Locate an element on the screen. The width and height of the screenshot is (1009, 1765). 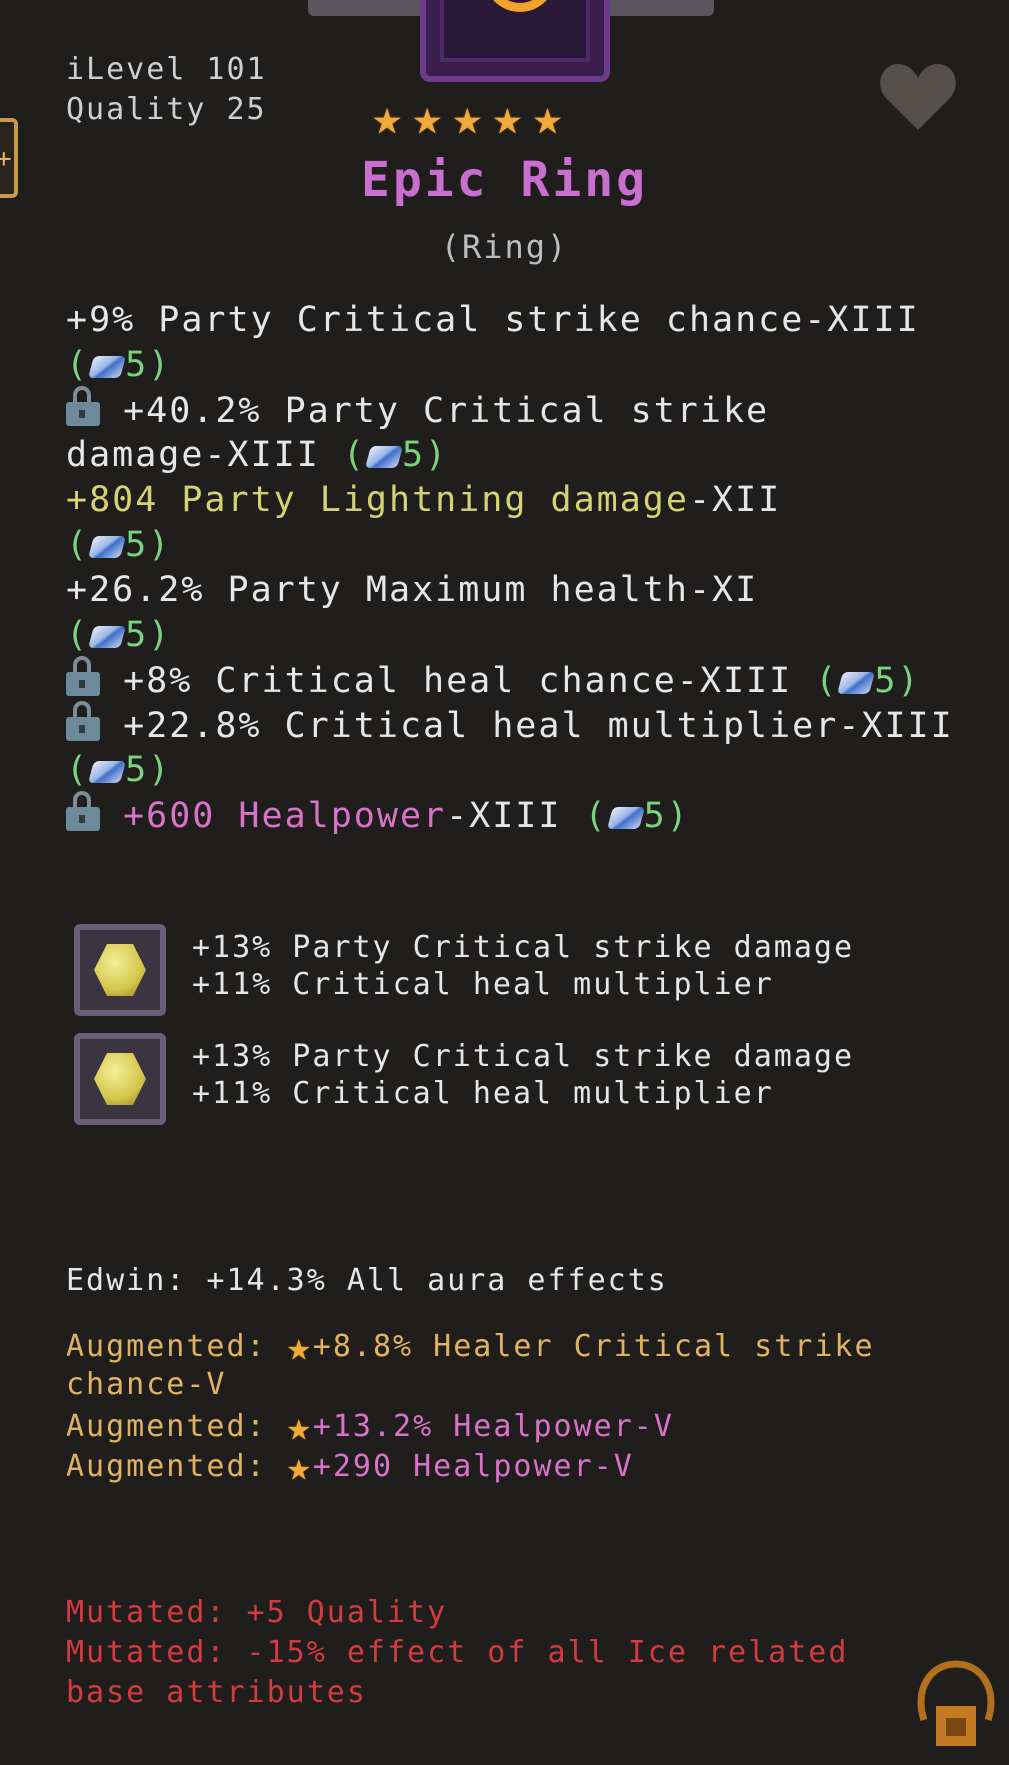
stat-line: damage-XIII (5) is located at coordinates (257, 455).